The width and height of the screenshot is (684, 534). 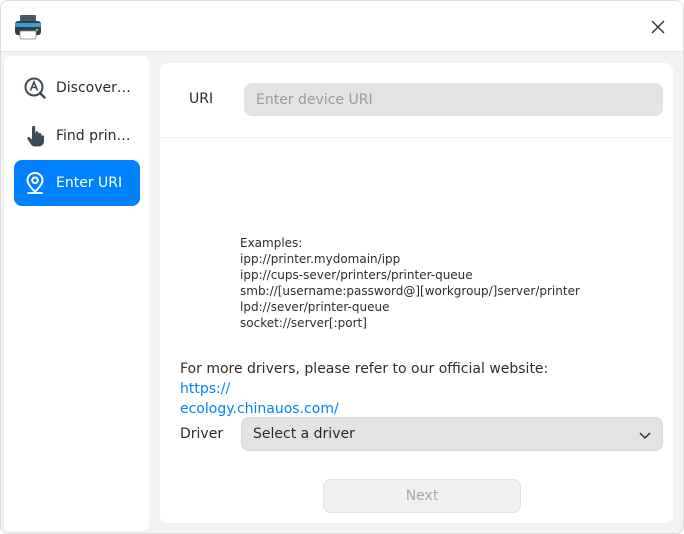 I want to click on uri-input, so click(x=453, y=99).